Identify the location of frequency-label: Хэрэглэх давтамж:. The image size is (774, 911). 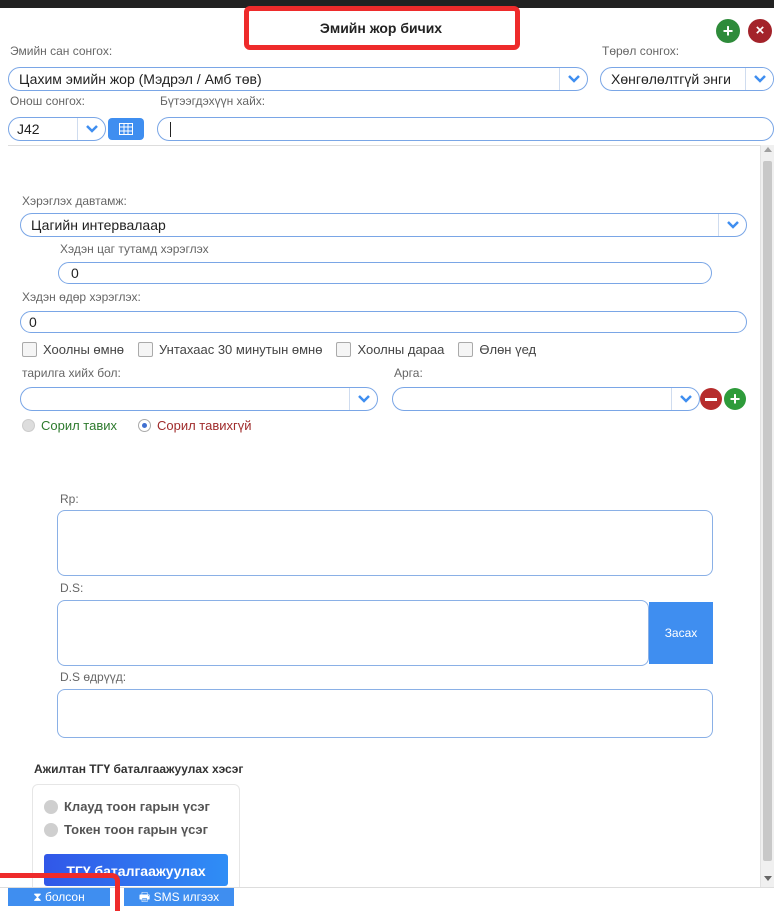
(74, 201).